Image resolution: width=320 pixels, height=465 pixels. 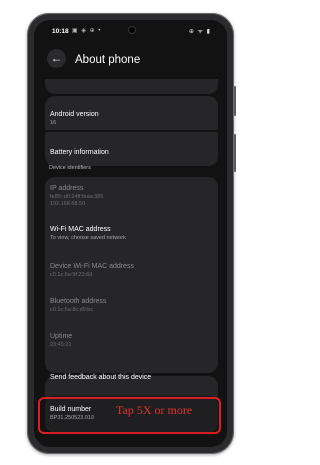 I want to click on tap-annotation: Tap 5X or more, so click(x=154, y=410).